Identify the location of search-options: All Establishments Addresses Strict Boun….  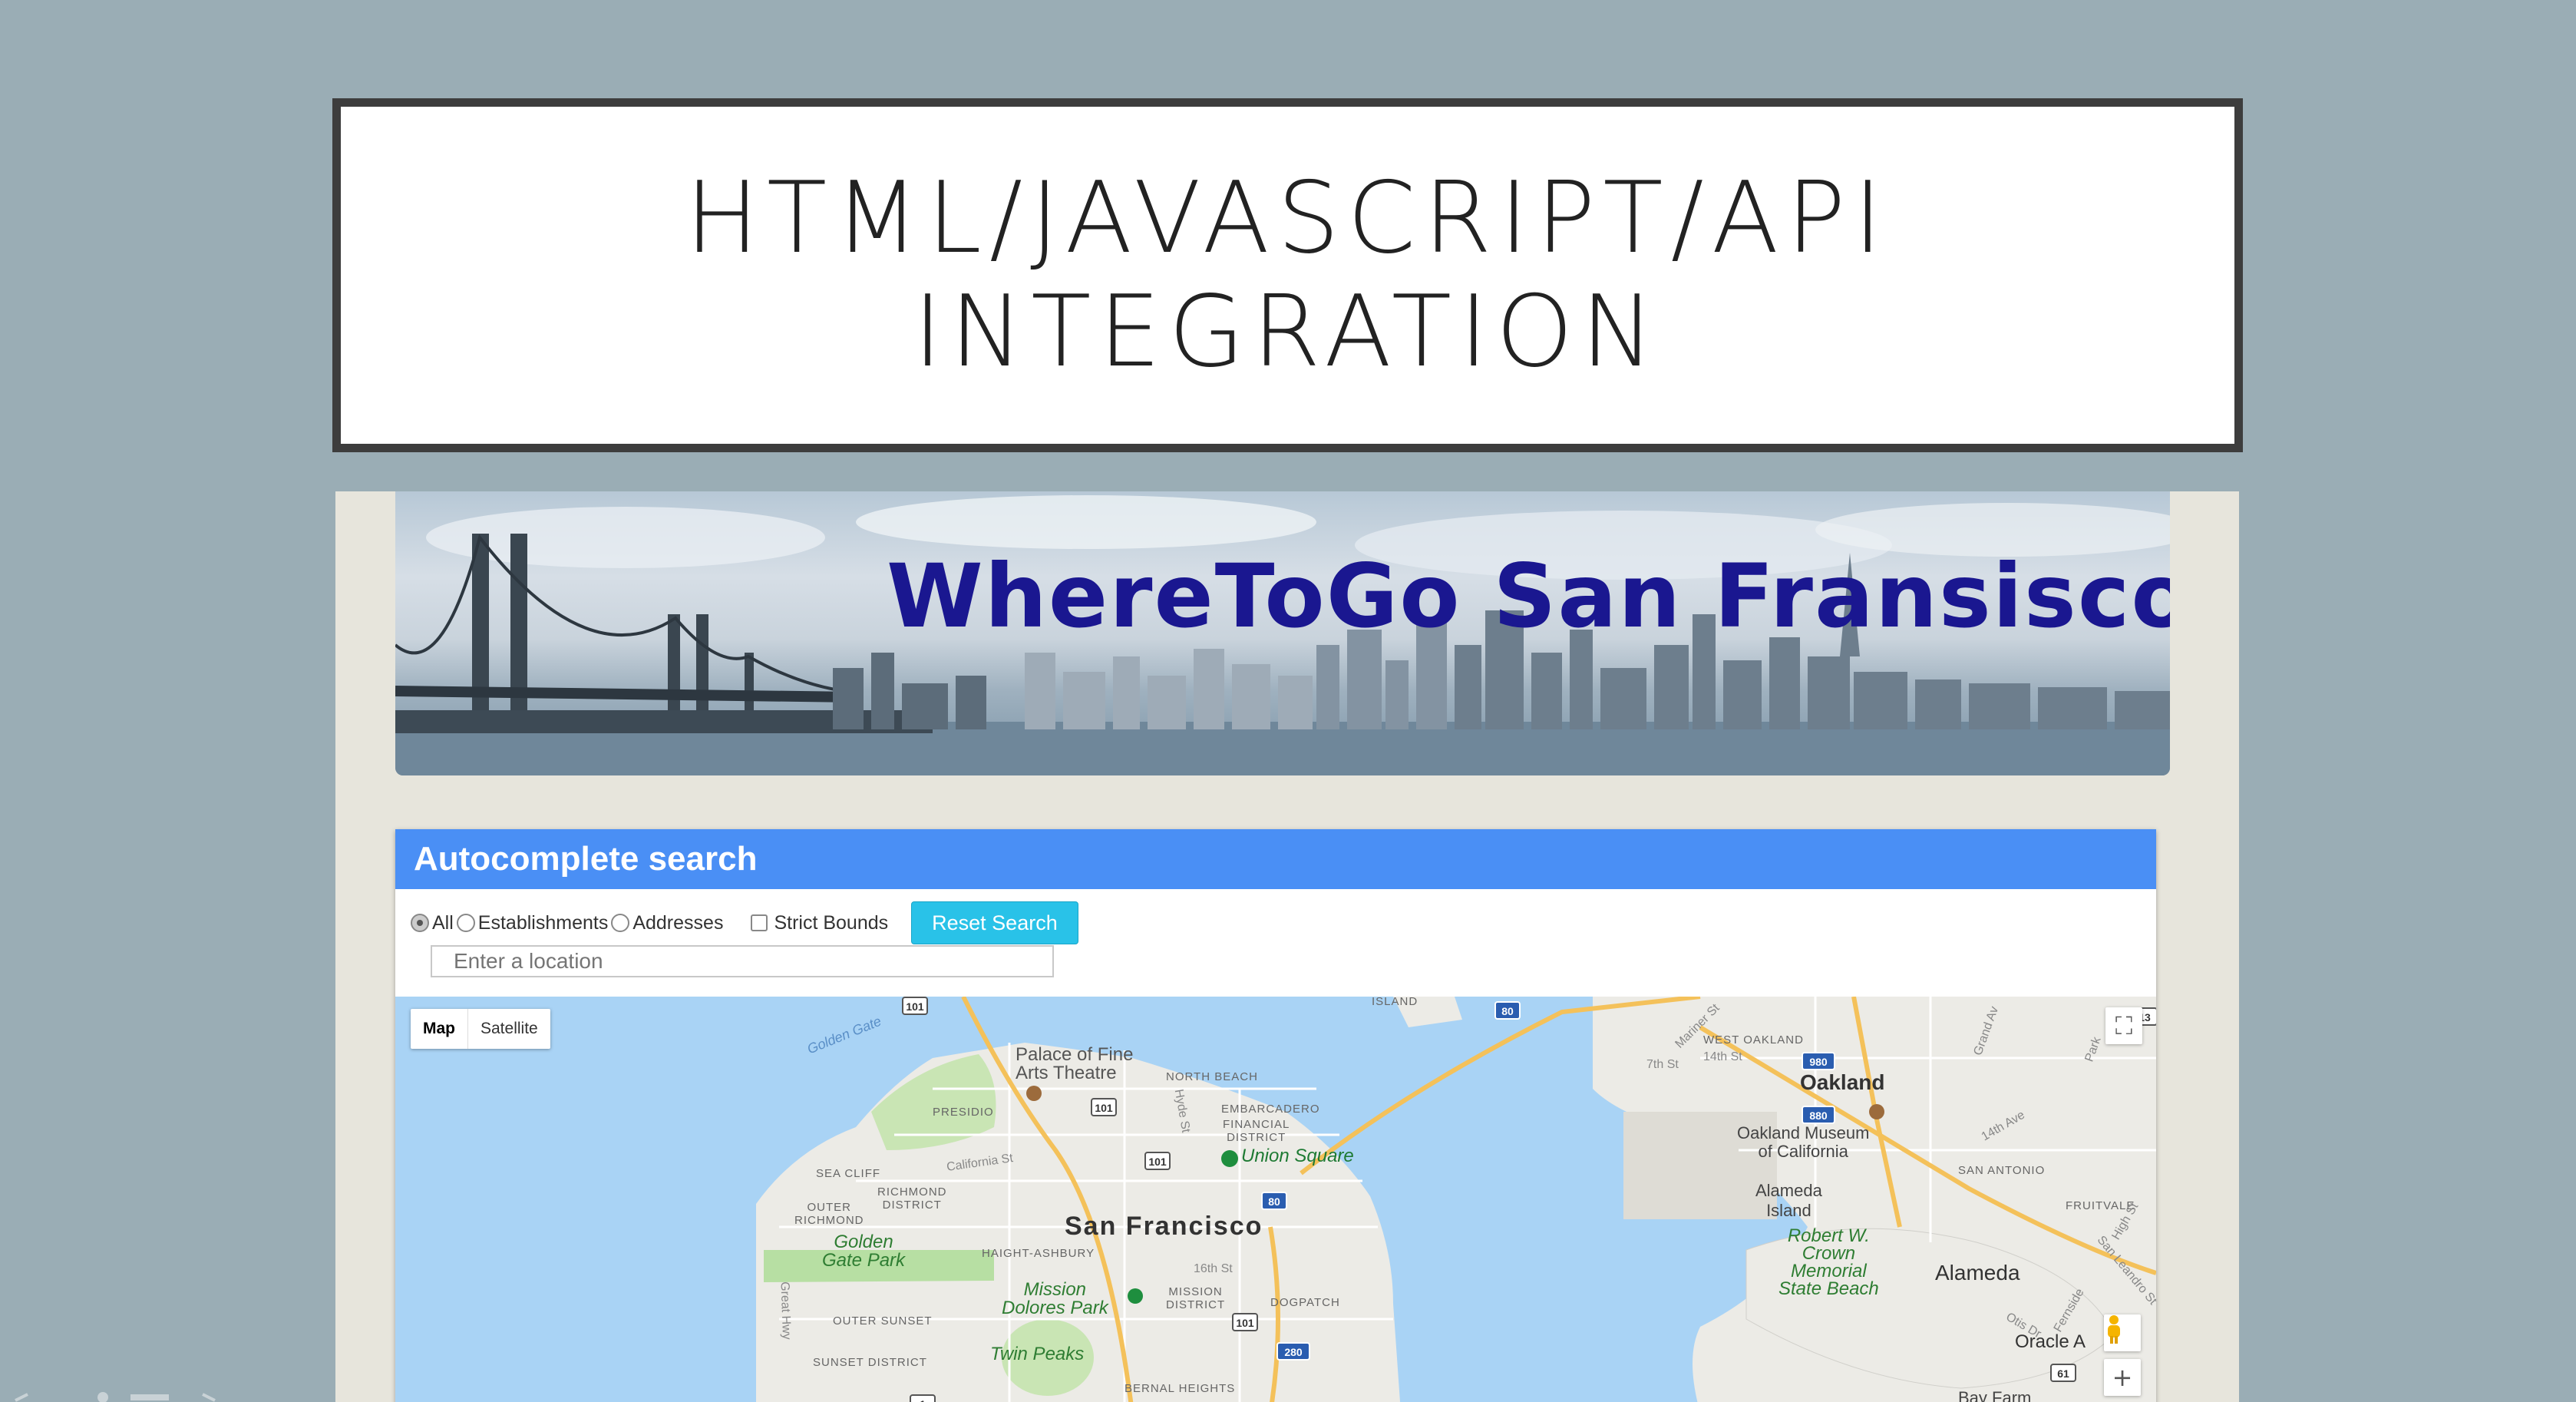
(744, 923).